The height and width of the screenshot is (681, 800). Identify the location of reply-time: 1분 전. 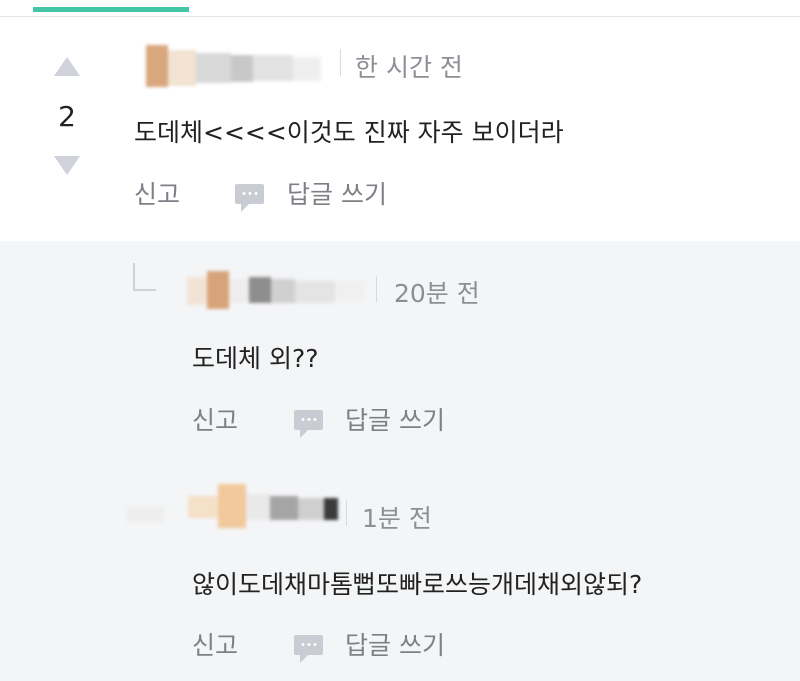
(397, 518).